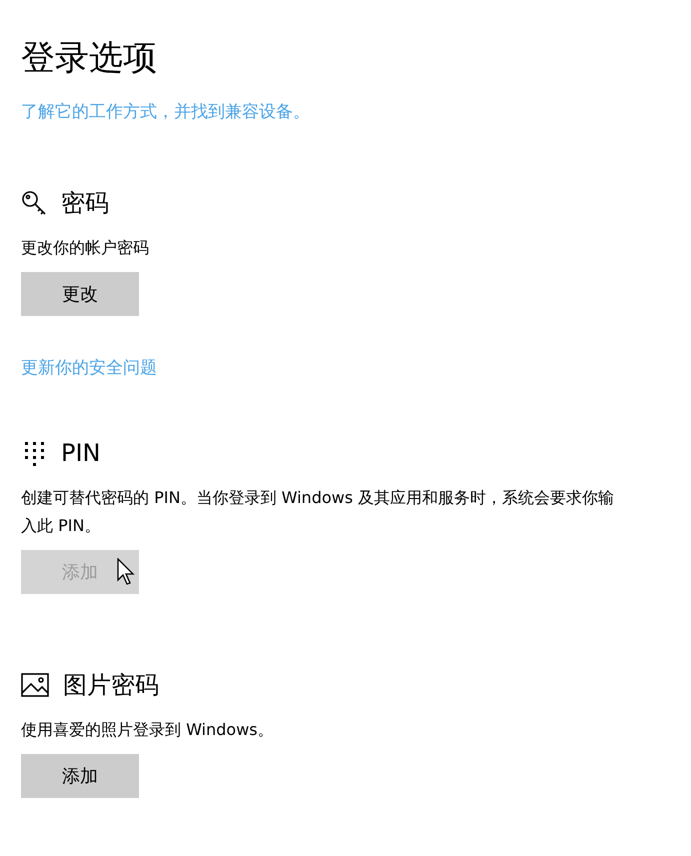  Describe the element at coordinates (318, 512) in the screenshot. I see `section-description: 创建可替代密码的 PIN。当你登录到 Windows 及其应用和服务时，系统会要求你输入此 PIN。` at that location.